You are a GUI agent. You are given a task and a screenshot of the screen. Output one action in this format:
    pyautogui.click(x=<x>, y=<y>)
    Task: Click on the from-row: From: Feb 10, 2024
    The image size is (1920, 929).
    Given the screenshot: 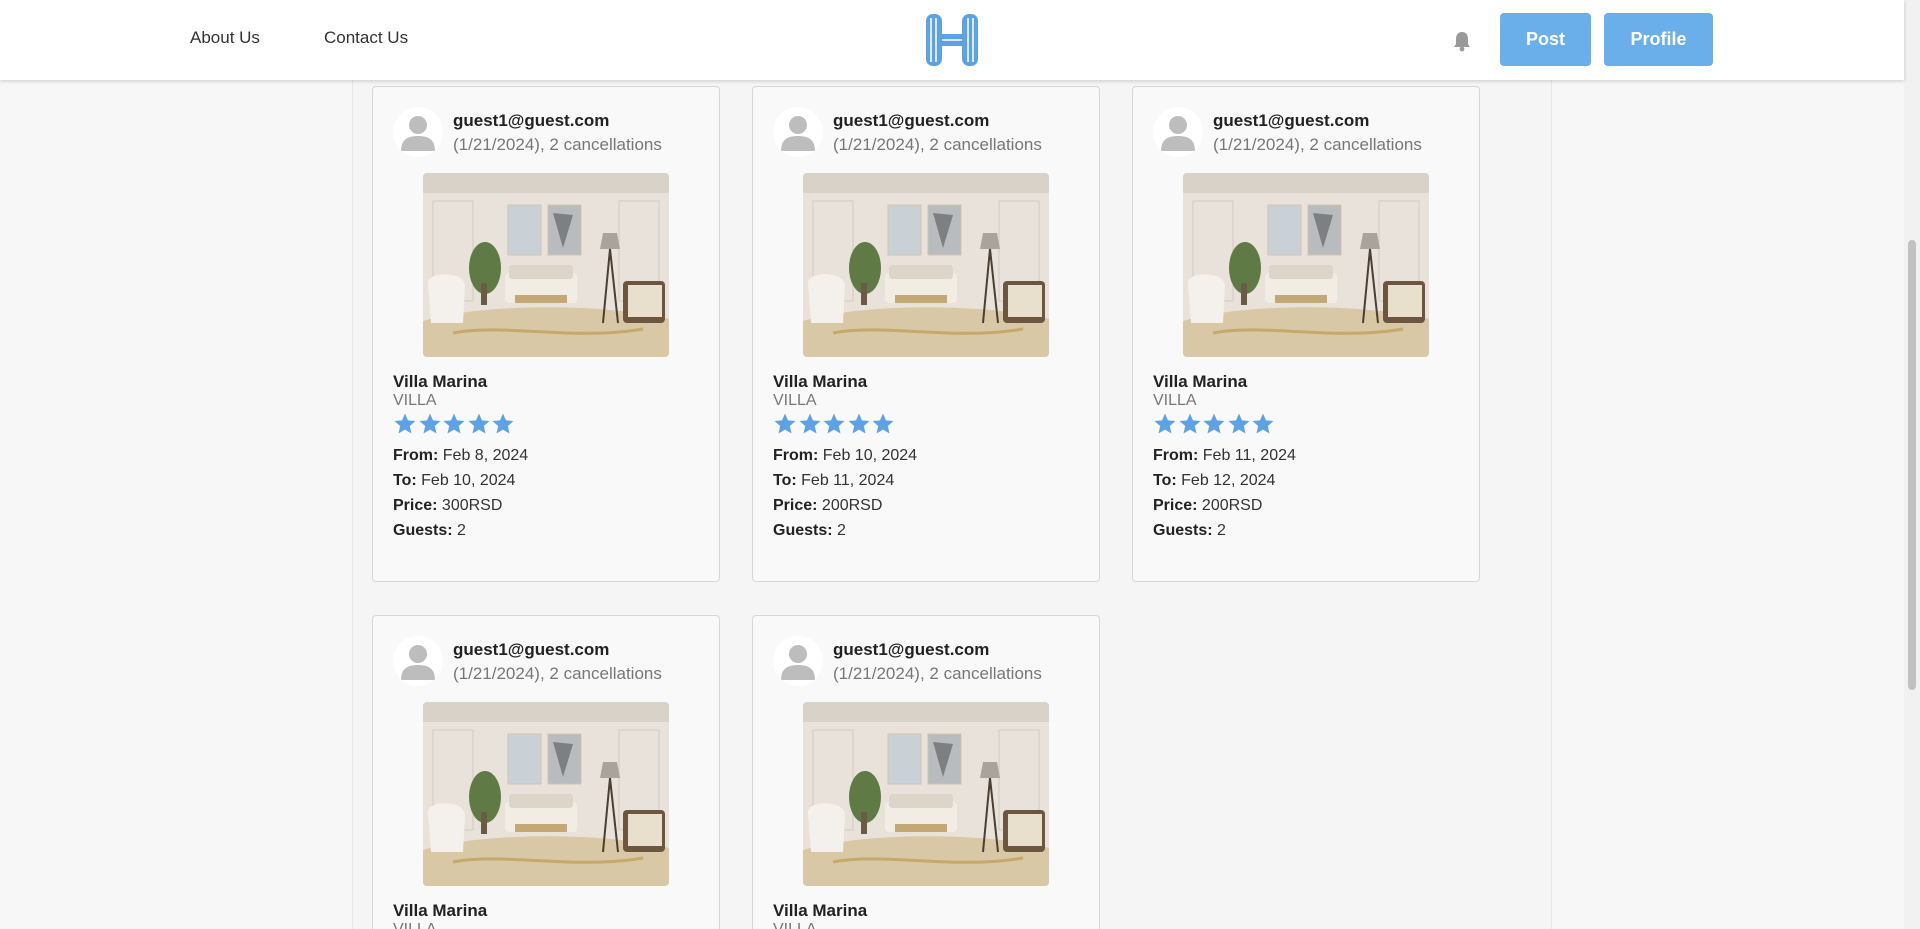 What is the action you would take?
    pyautogui.click(x=845, y=456)
    